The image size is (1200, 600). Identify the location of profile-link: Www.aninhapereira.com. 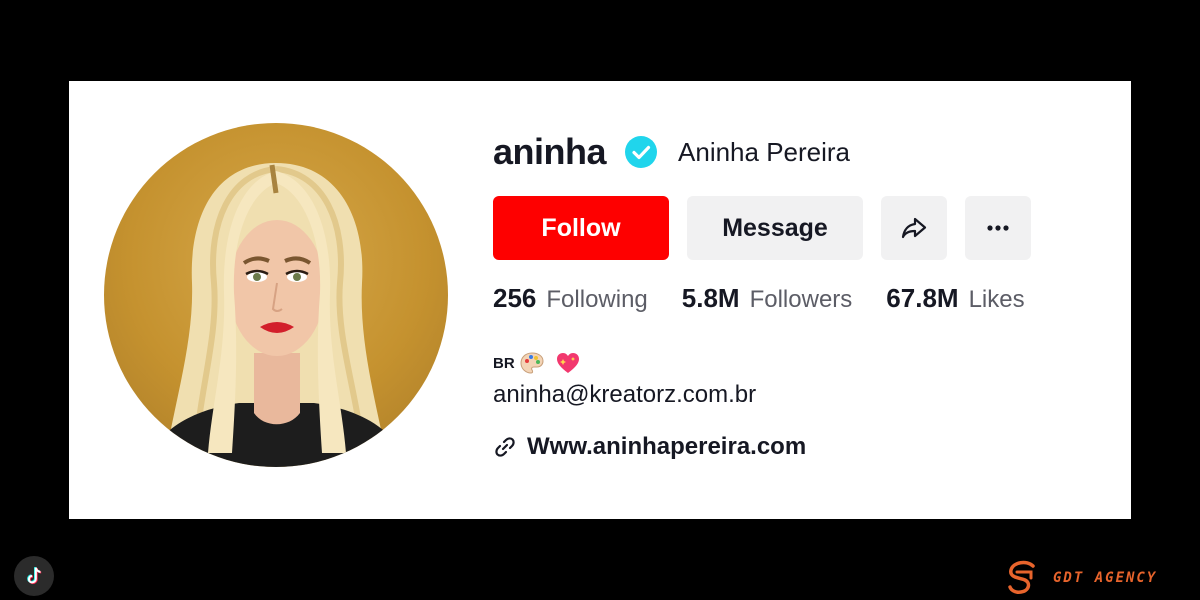
(803, 447).